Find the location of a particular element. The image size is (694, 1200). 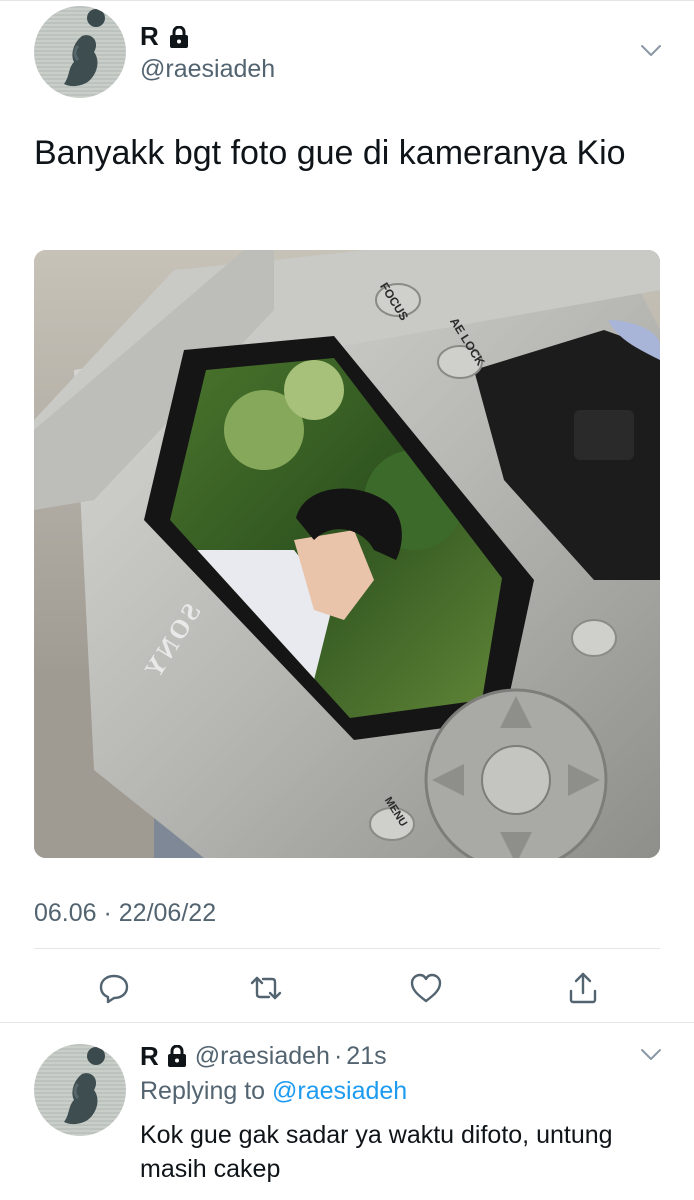

reply-icon is located at coordinates (114, 989).